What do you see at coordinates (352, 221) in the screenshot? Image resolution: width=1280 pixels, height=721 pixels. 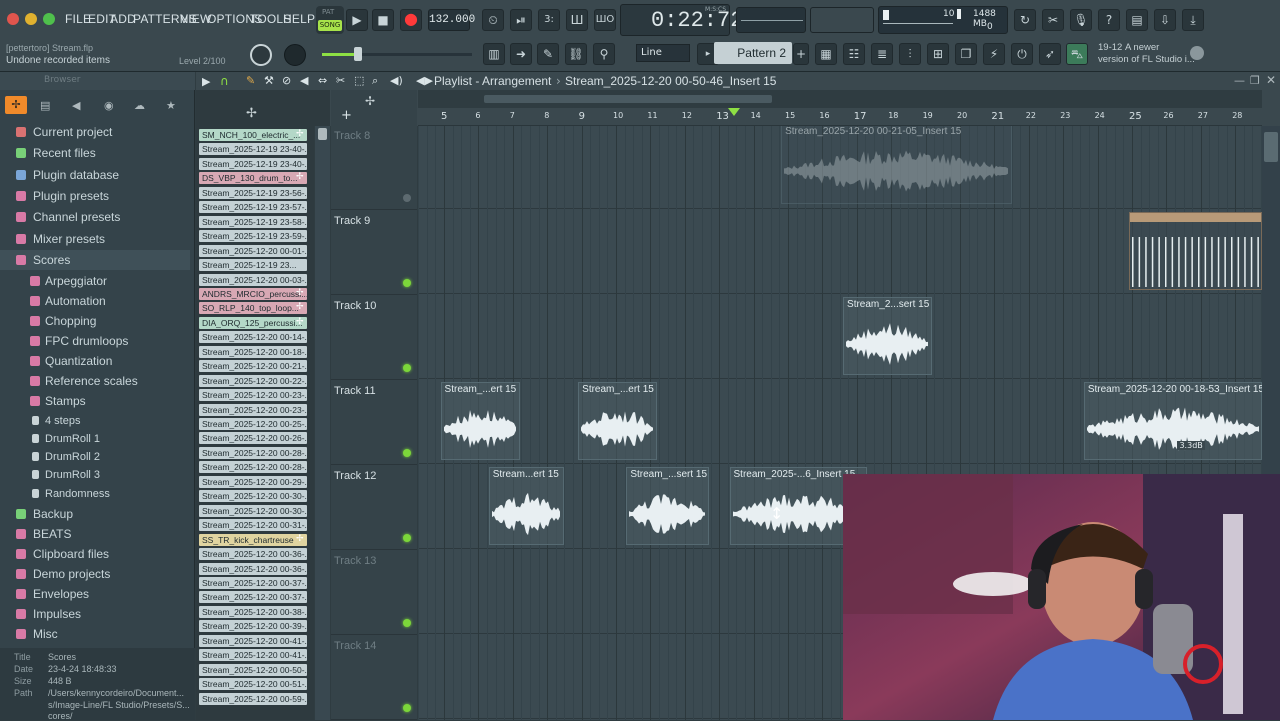 I see `track-name: Track 9` at bounding box center [352, 221].